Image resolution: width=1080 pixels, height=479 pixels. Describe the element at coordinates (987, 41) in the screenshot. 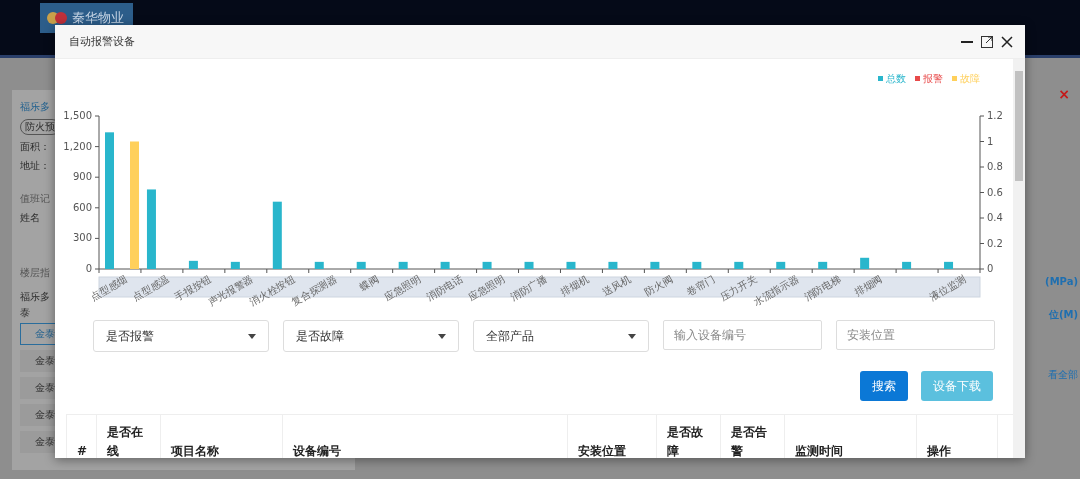

I see `maximize-icon` at that location.